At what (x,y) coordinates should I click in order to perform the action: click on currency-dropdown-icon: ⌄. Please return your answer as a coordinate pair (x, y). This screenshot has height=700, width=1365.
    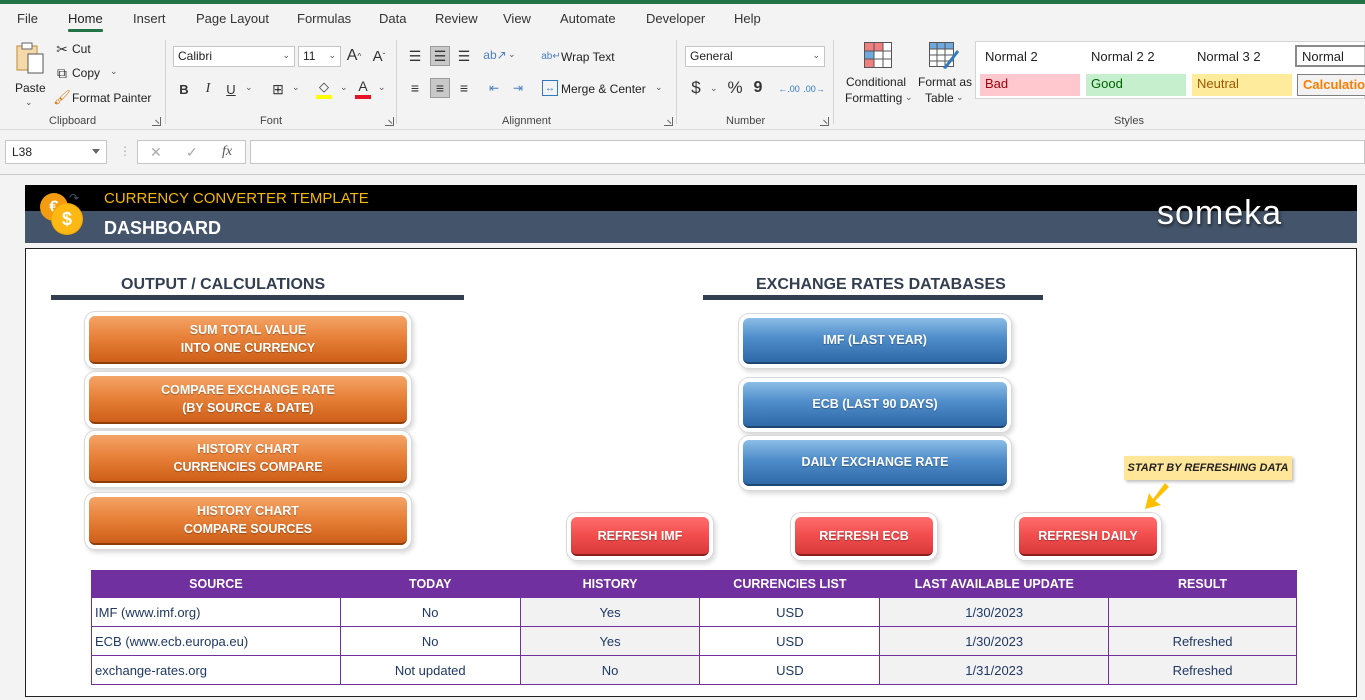
    Looking at the image, I should click on (714, 88).